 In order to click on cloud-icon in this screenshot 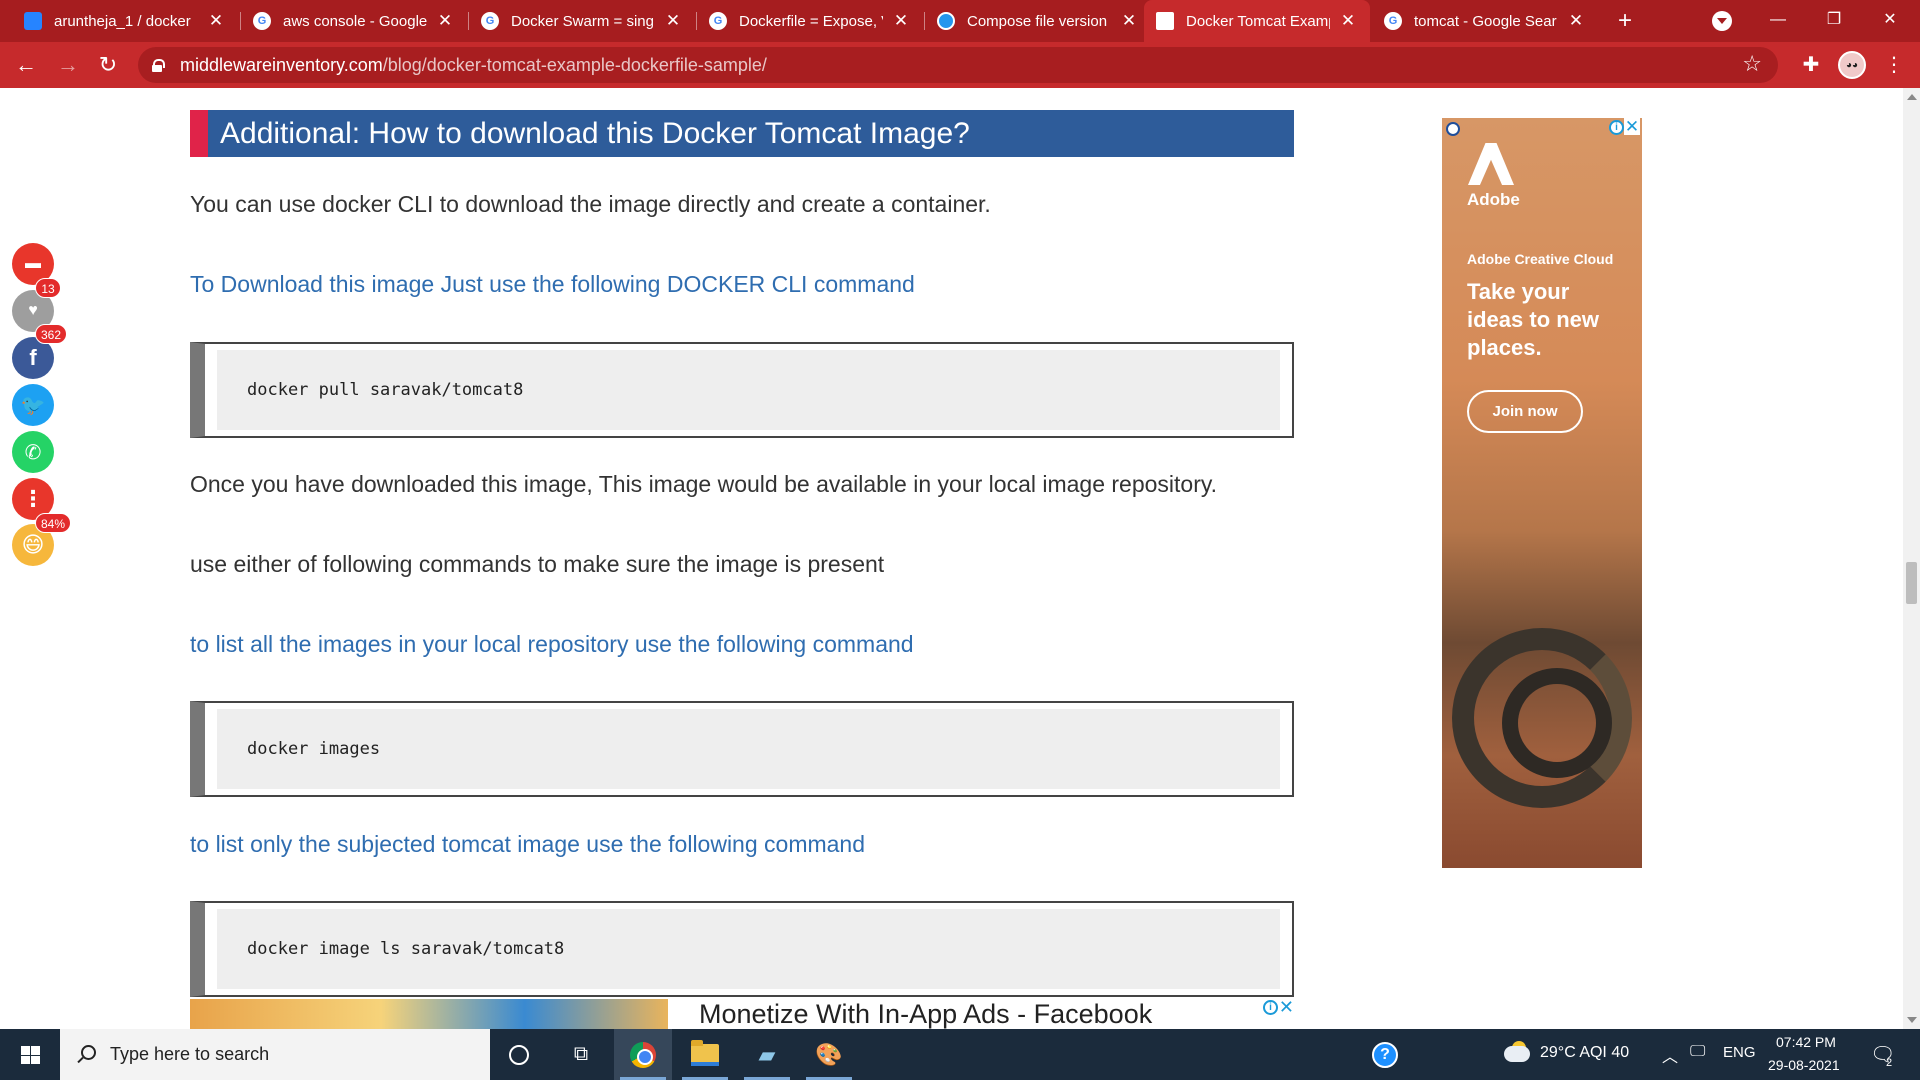, I will do `click(1517, 1054)`.